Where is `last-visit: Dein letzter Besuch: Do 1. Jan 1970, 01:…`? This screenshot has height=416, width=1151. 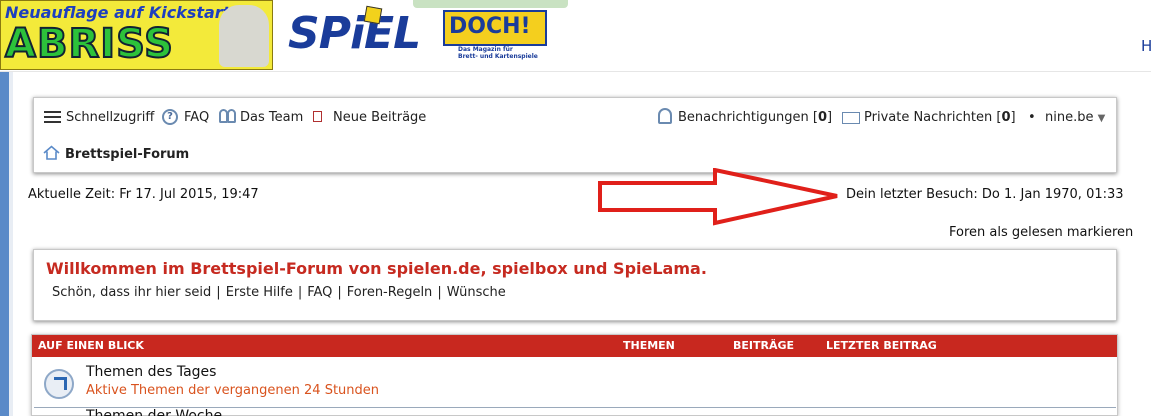 last-visit: Dein letzter Besuch: Do 1. Jan 1970, 01:… is located at coordinates (985, 194).